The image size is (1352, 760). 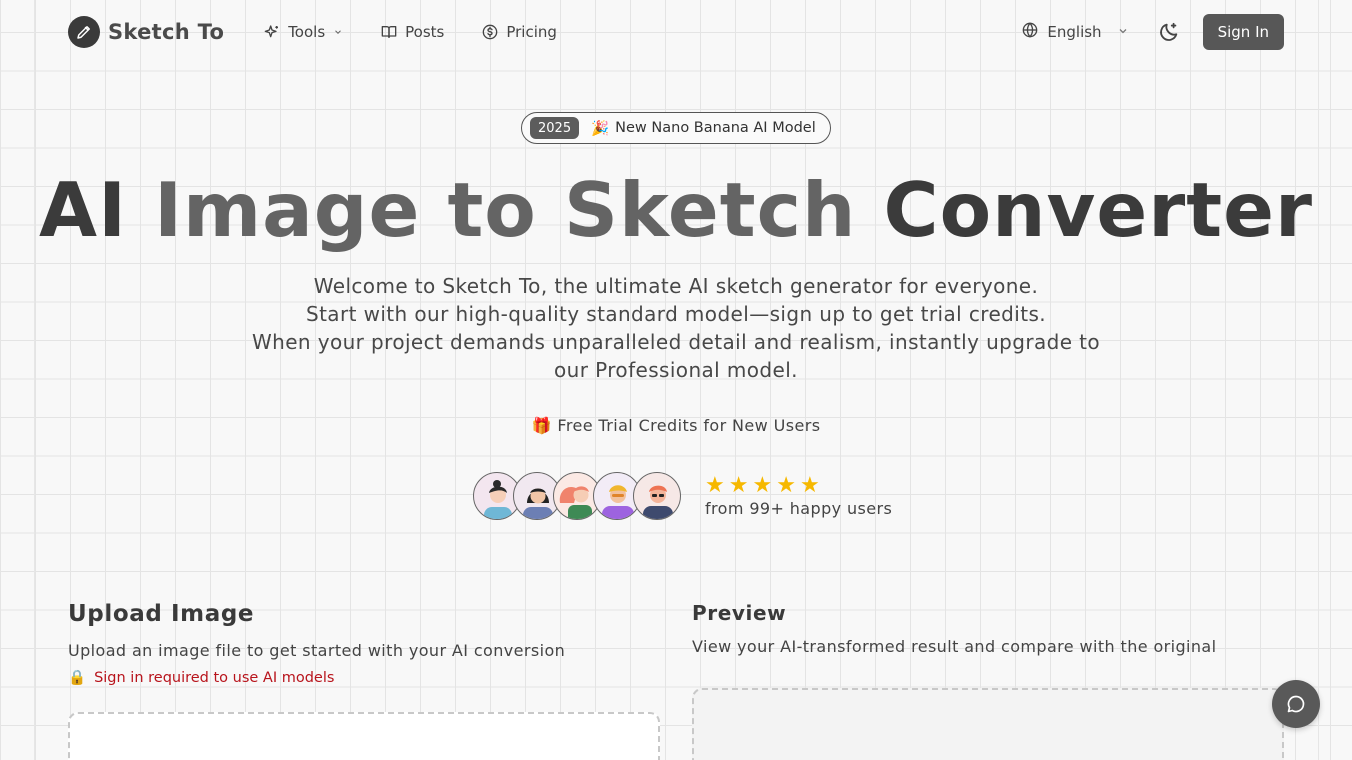 I want to click on main-nav: Tools Posts Pricing, so click(x=410, y=32).